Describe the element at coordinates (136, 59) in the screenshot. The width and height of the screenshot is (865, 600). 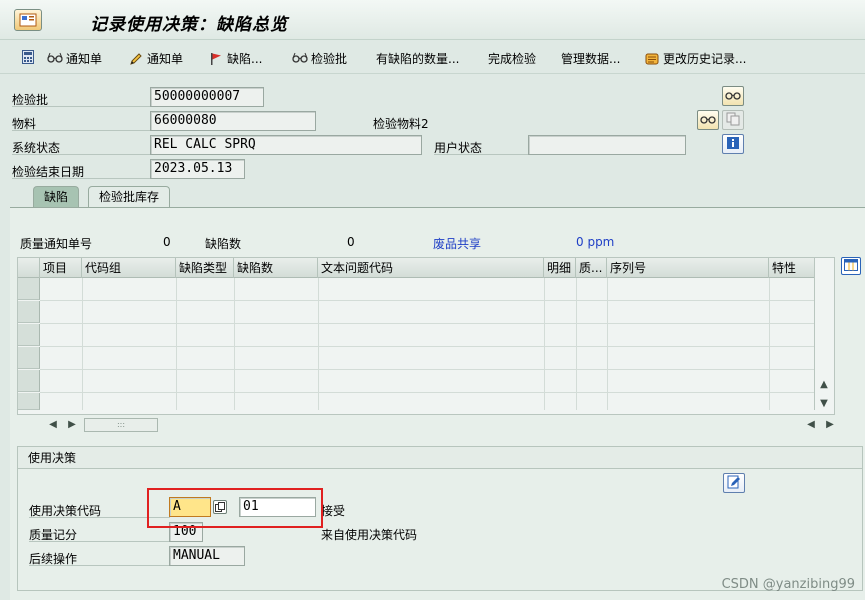
I see `pencil-icon` at that location.